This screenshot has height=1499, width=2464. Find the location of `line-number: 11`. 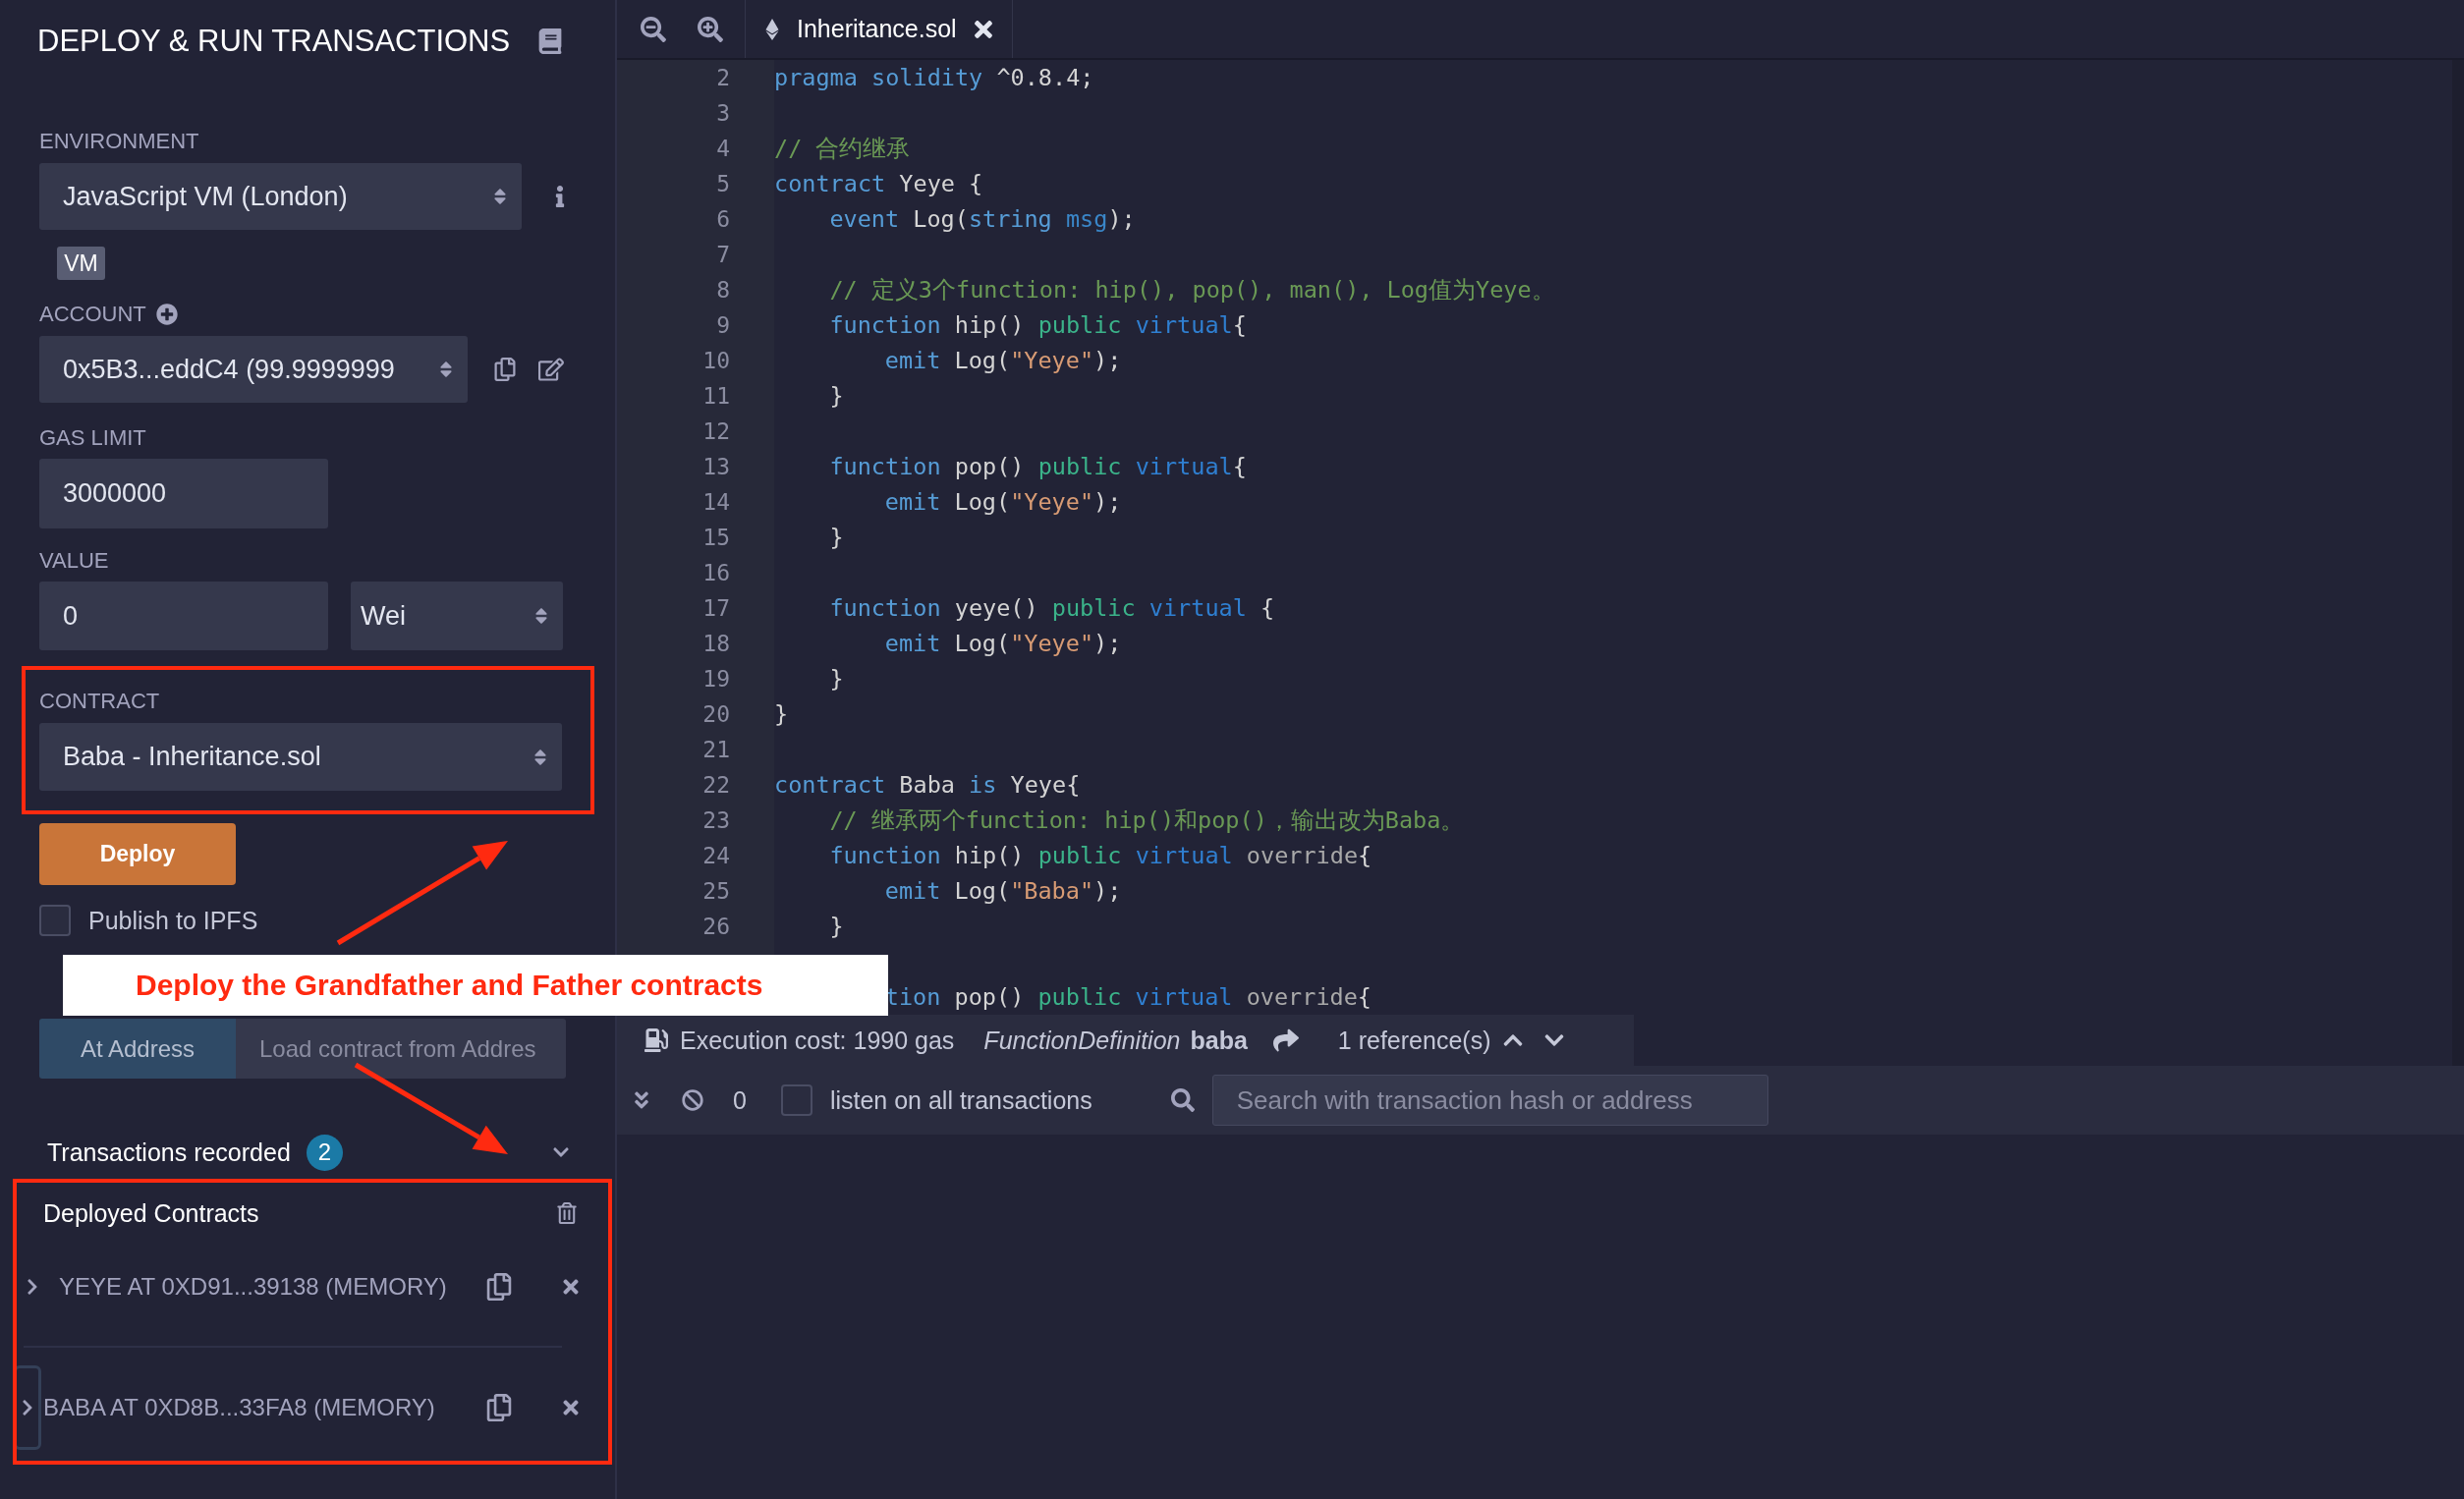

line-number: 11 is located at coordinates (716, 396).